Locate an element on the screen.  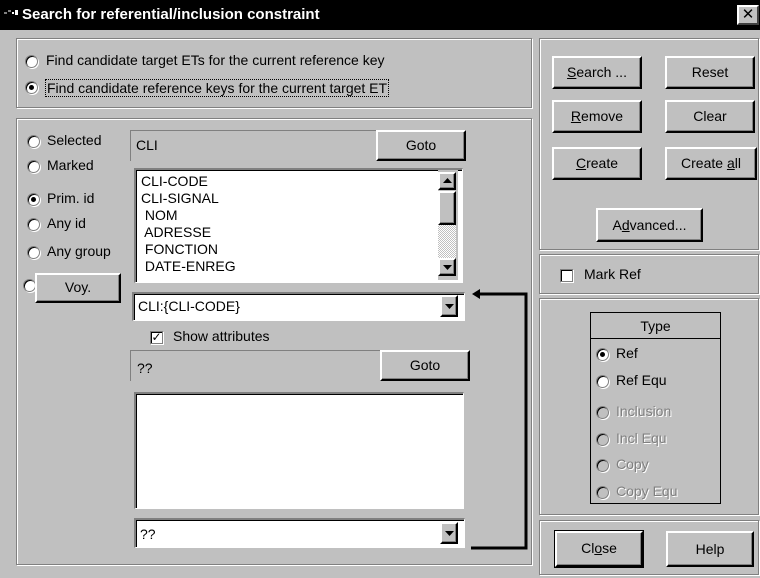
type-radio-ref-equ is located at coordinates (602, 381).